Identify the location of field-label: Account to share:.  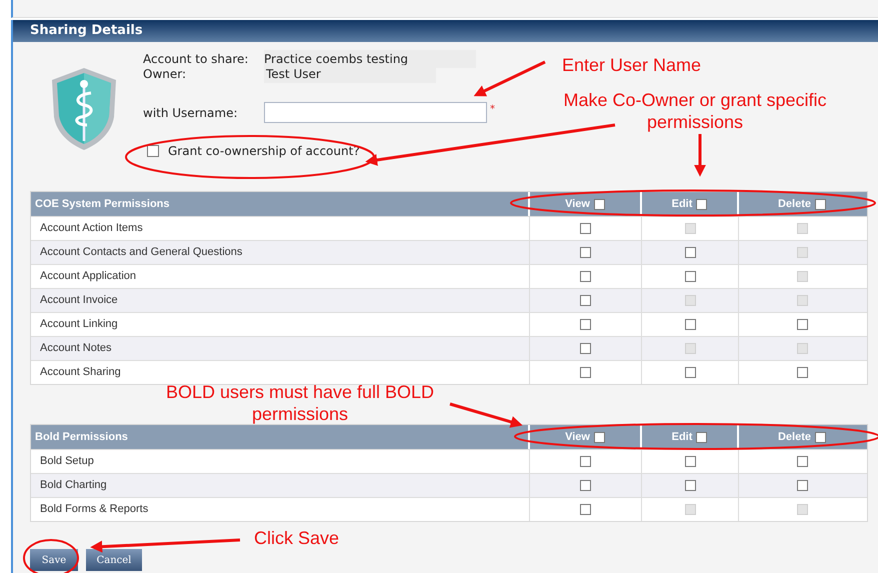
(196, 59).